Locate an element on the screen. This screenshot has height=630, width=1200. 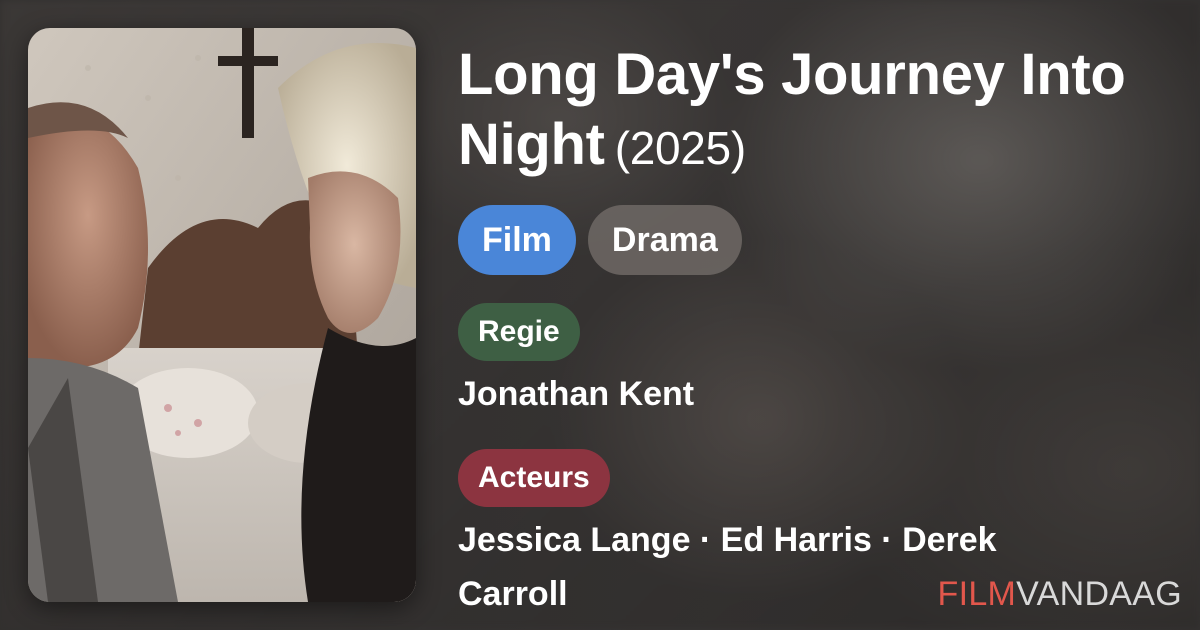
movie-title-row: Long Day's Journey Into Night (2025) is located at coordinates (818, 111).